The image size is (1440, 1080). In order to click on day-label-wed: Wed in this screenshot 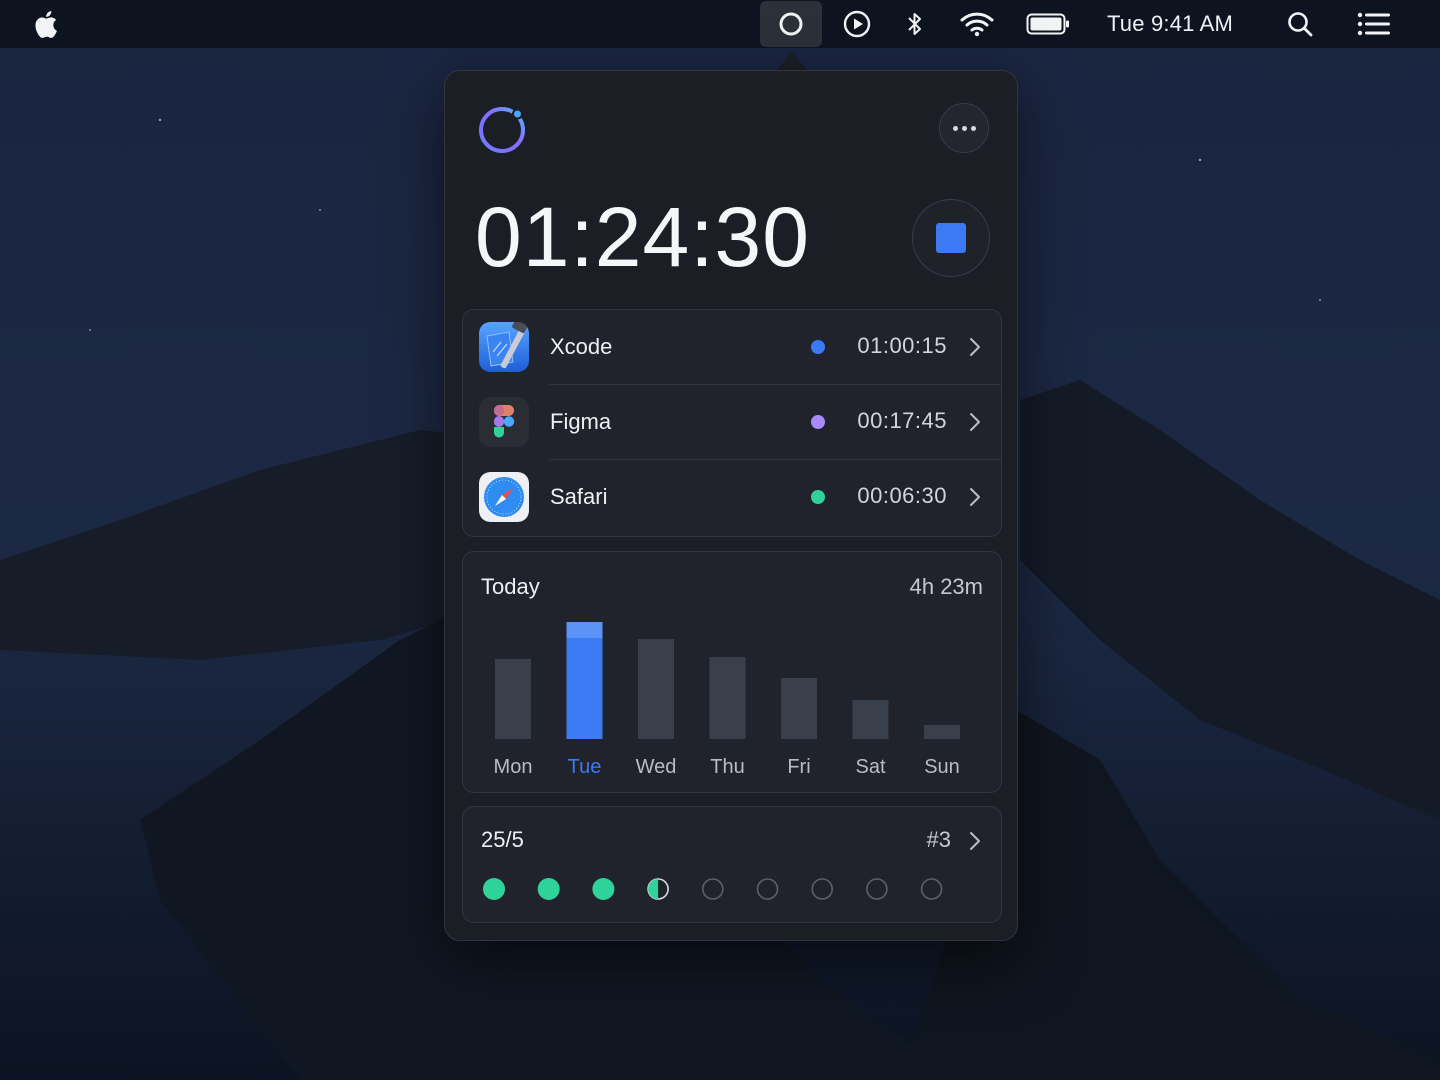, I will do `click(656, 767)`.